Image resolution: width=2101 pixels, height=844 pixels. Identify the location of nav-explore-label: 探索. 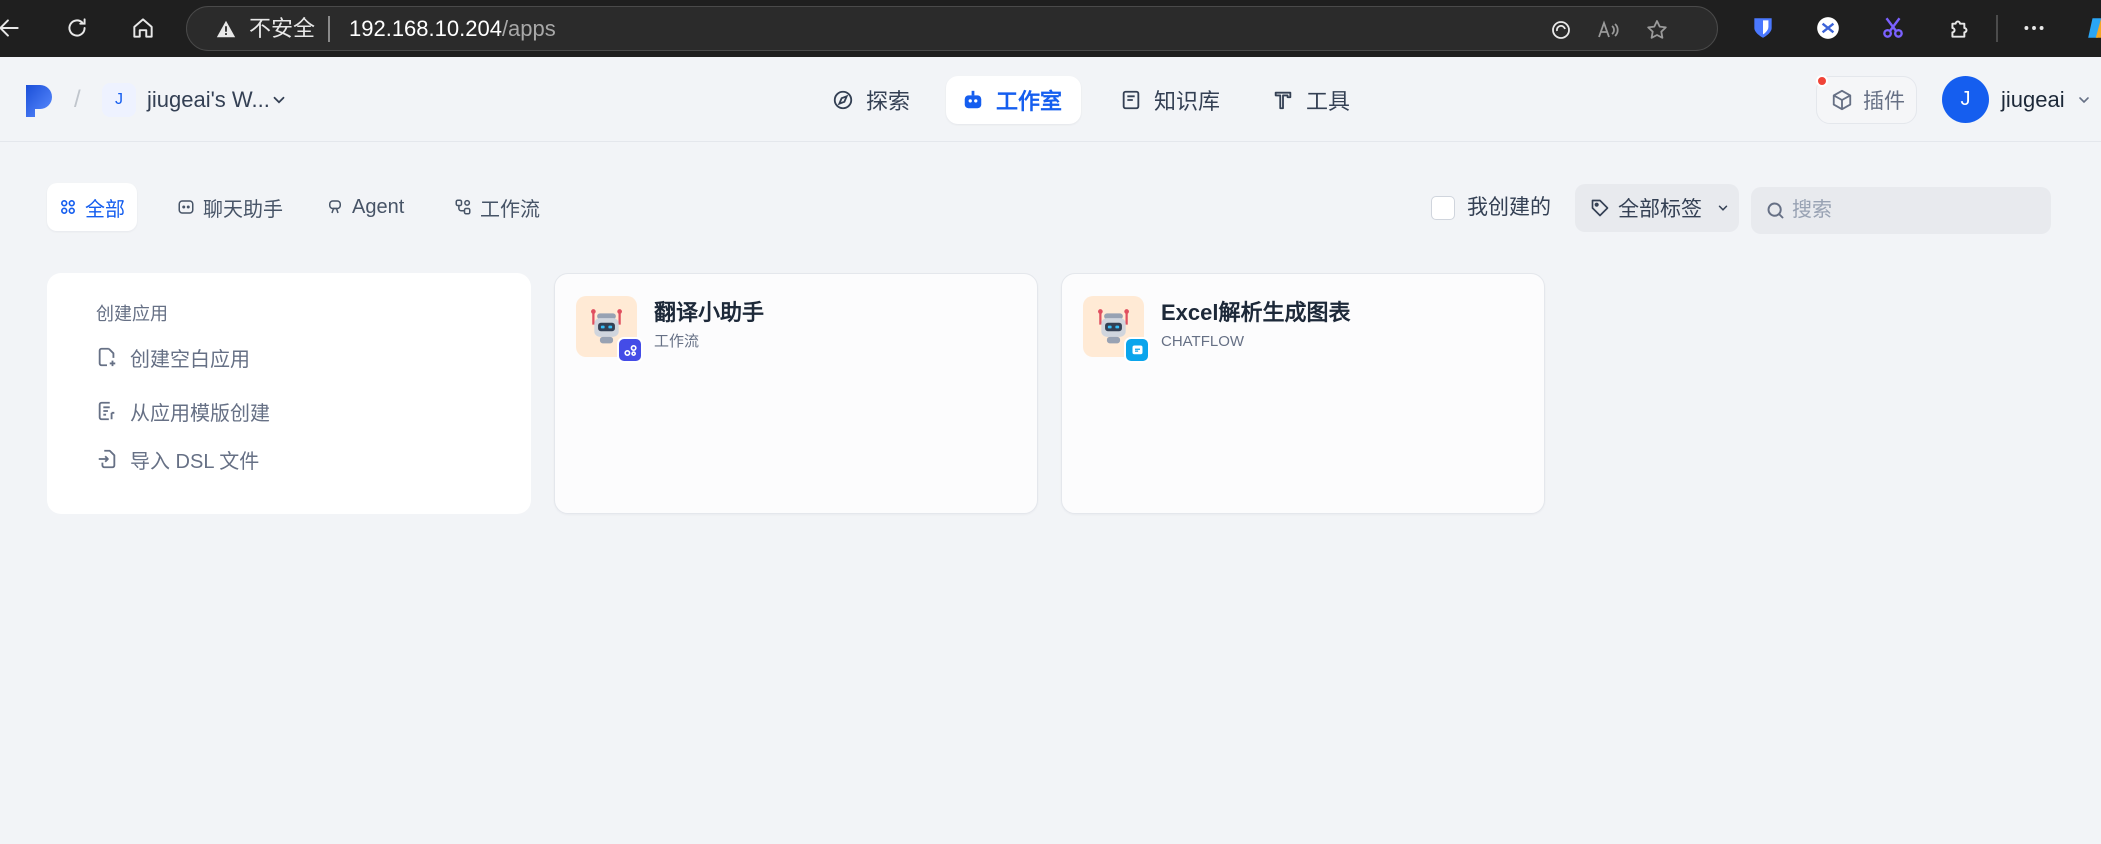
(888, 101).